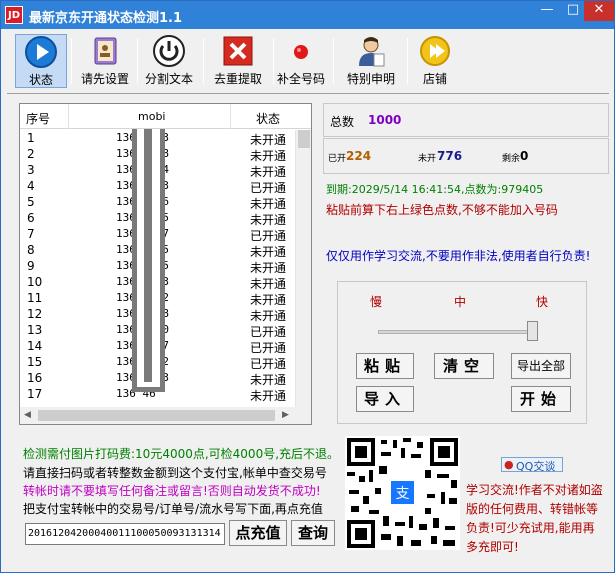 The height and width of the screenshot is (573, 615). Describe the element at coordinates (237, 79) in the screenshot. I see `toolbar-label: 去重提取` at that location.